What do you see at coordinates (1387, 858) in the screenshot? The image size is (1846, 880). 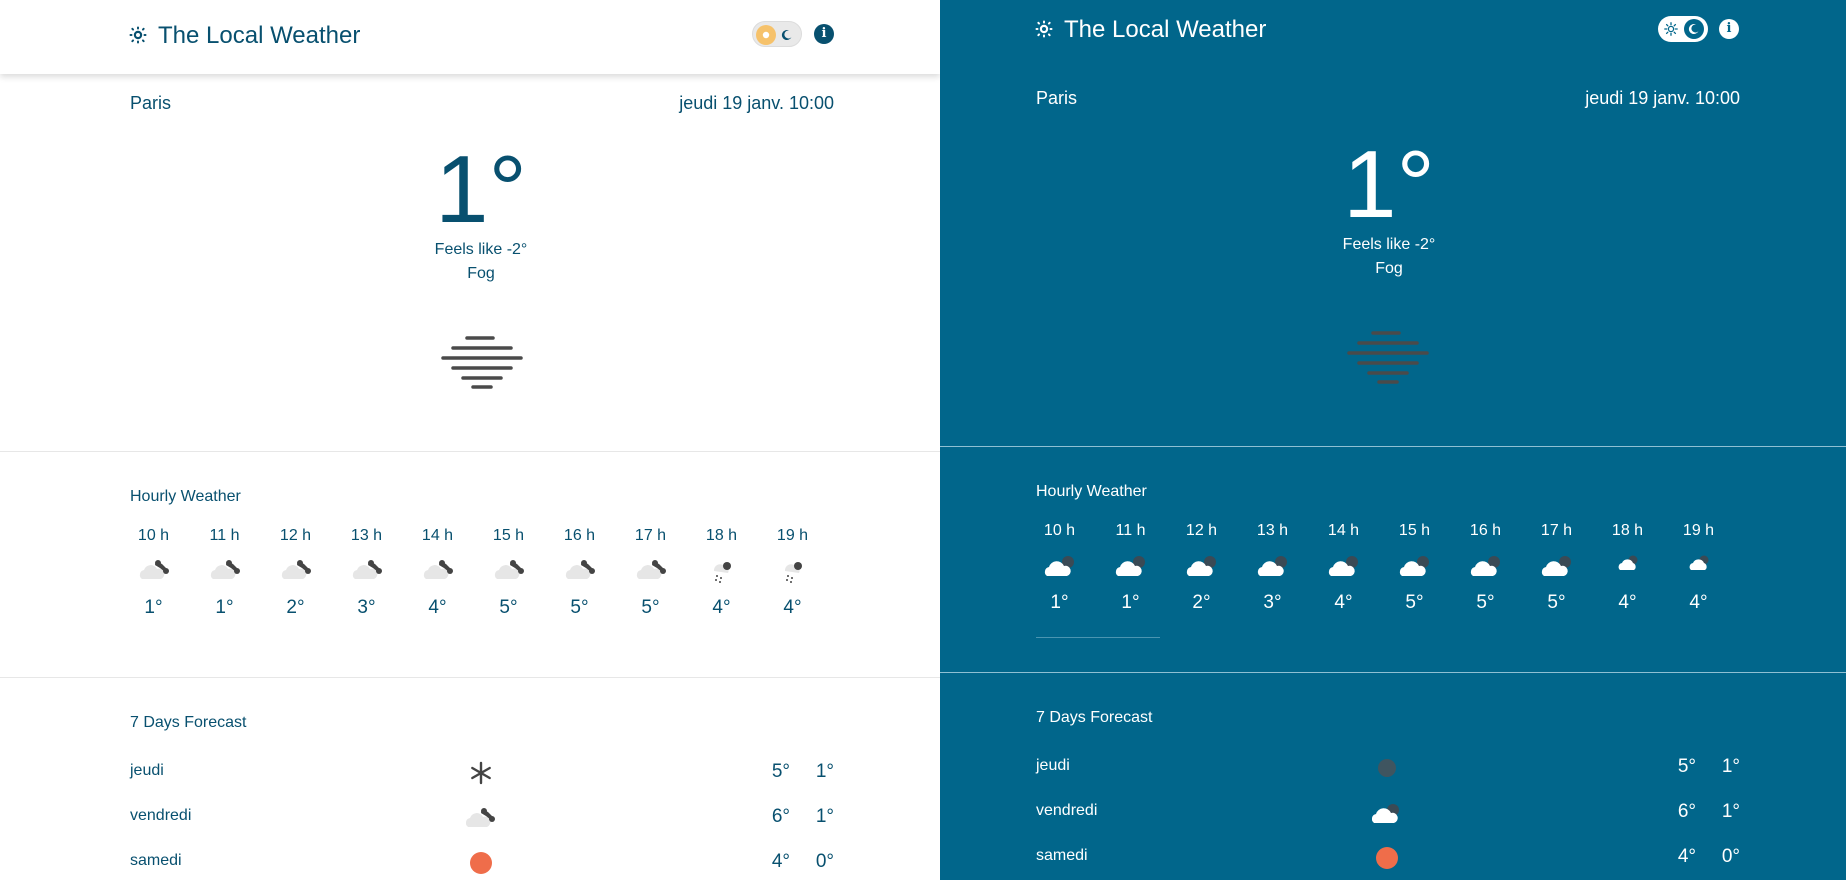 I see `sun-icon` at bounding box center [1387, 858].